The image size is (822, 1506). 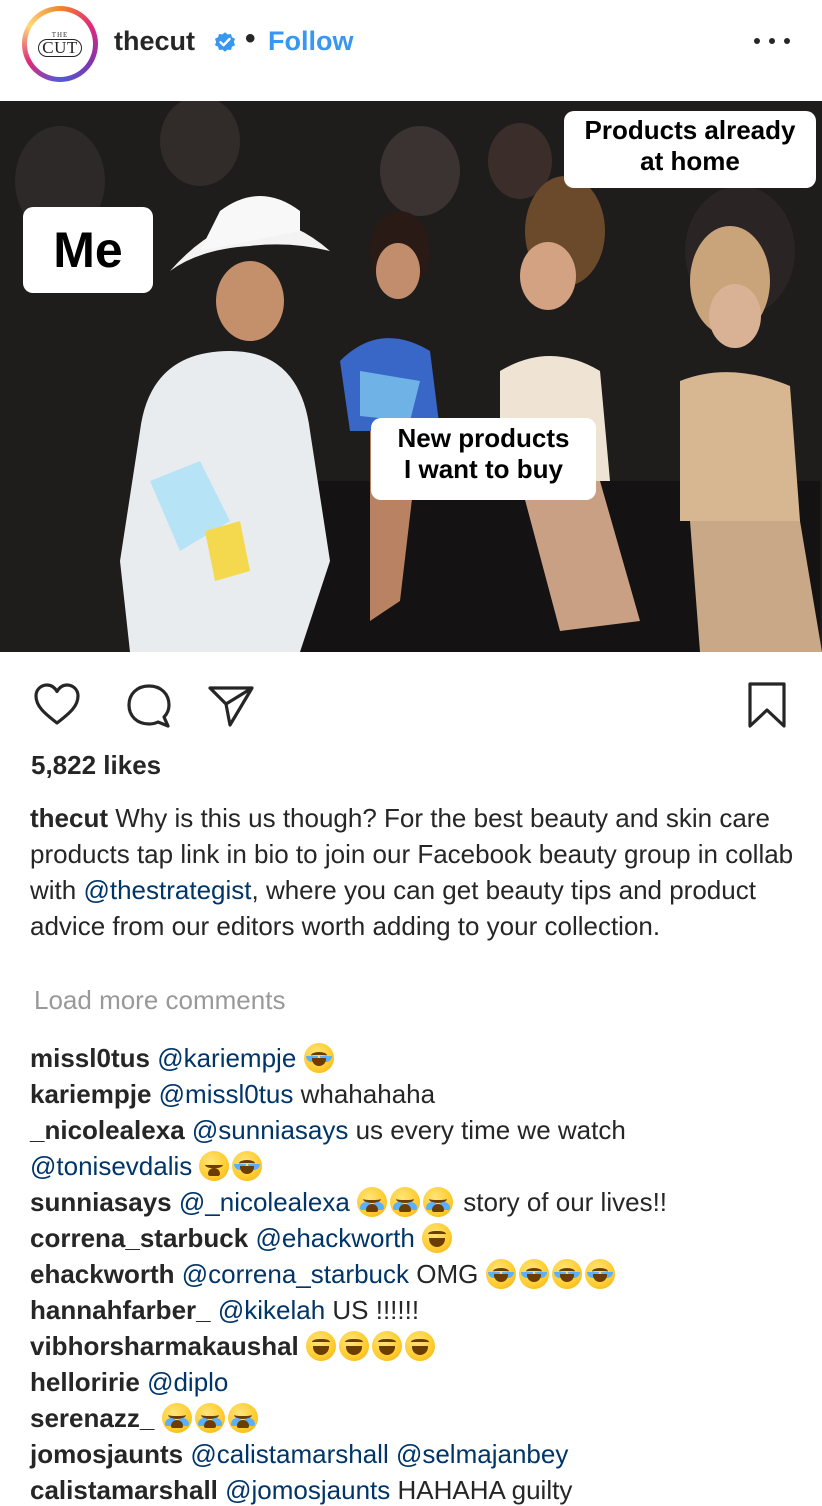 I want to click on comment-text: HAHAHA guilty, so click(x=481, y=1490).